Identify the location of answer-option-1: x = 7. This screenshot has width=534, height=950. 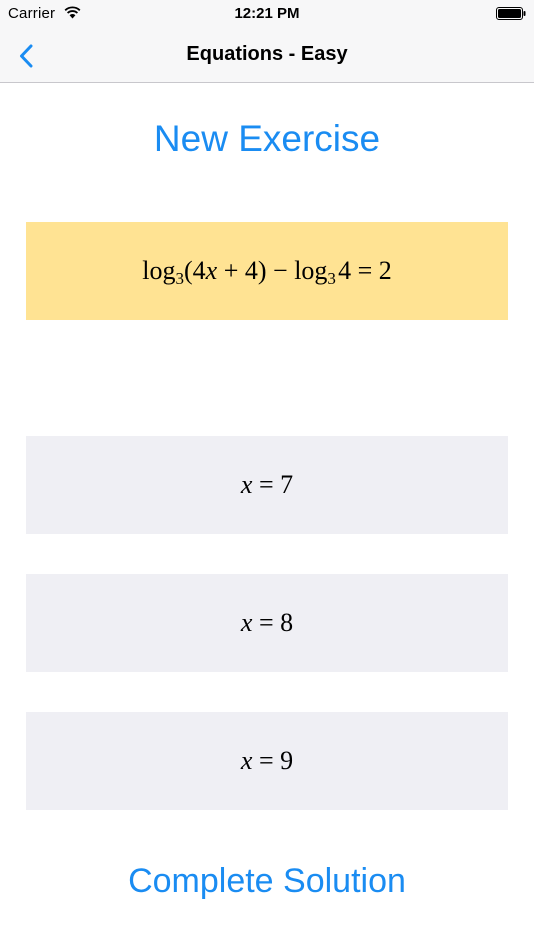
(267, 485).